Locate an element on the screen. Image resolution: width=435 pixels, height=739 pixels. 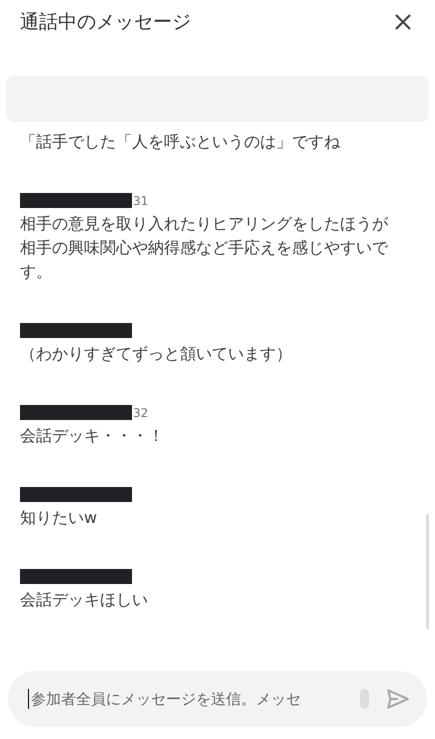
message-text: 知りたいw is located at coordinates (59, 518).